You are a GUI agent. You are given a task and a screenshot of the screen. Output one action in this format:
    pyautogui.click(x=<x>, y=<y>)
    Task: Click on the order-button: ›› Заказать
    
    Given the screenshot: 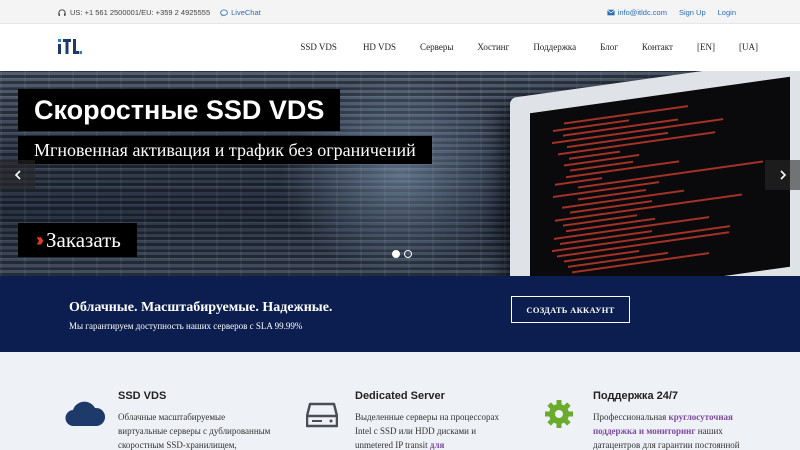 What is the action you would take?
    pyautogui.click(x=77, y=240)
    